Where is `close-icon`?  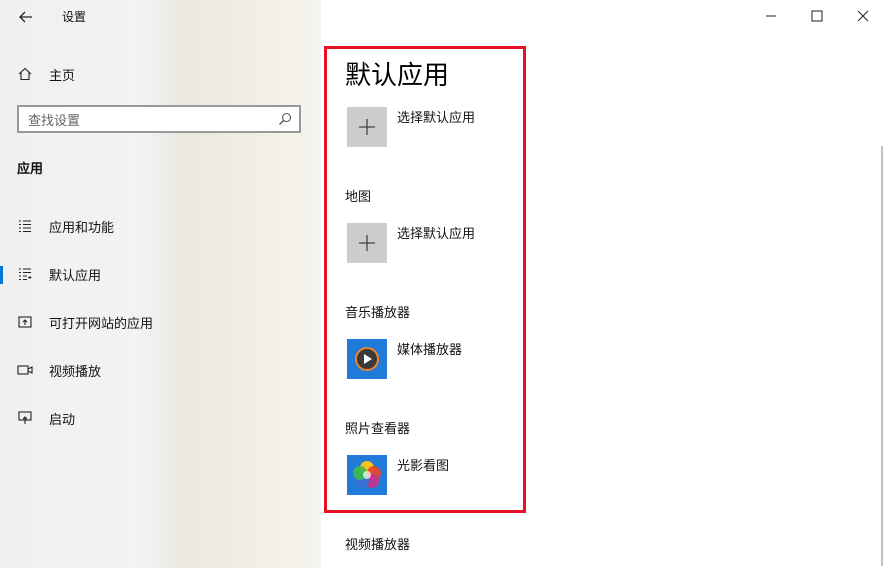
close-icon is located at coordinates (863, 16).